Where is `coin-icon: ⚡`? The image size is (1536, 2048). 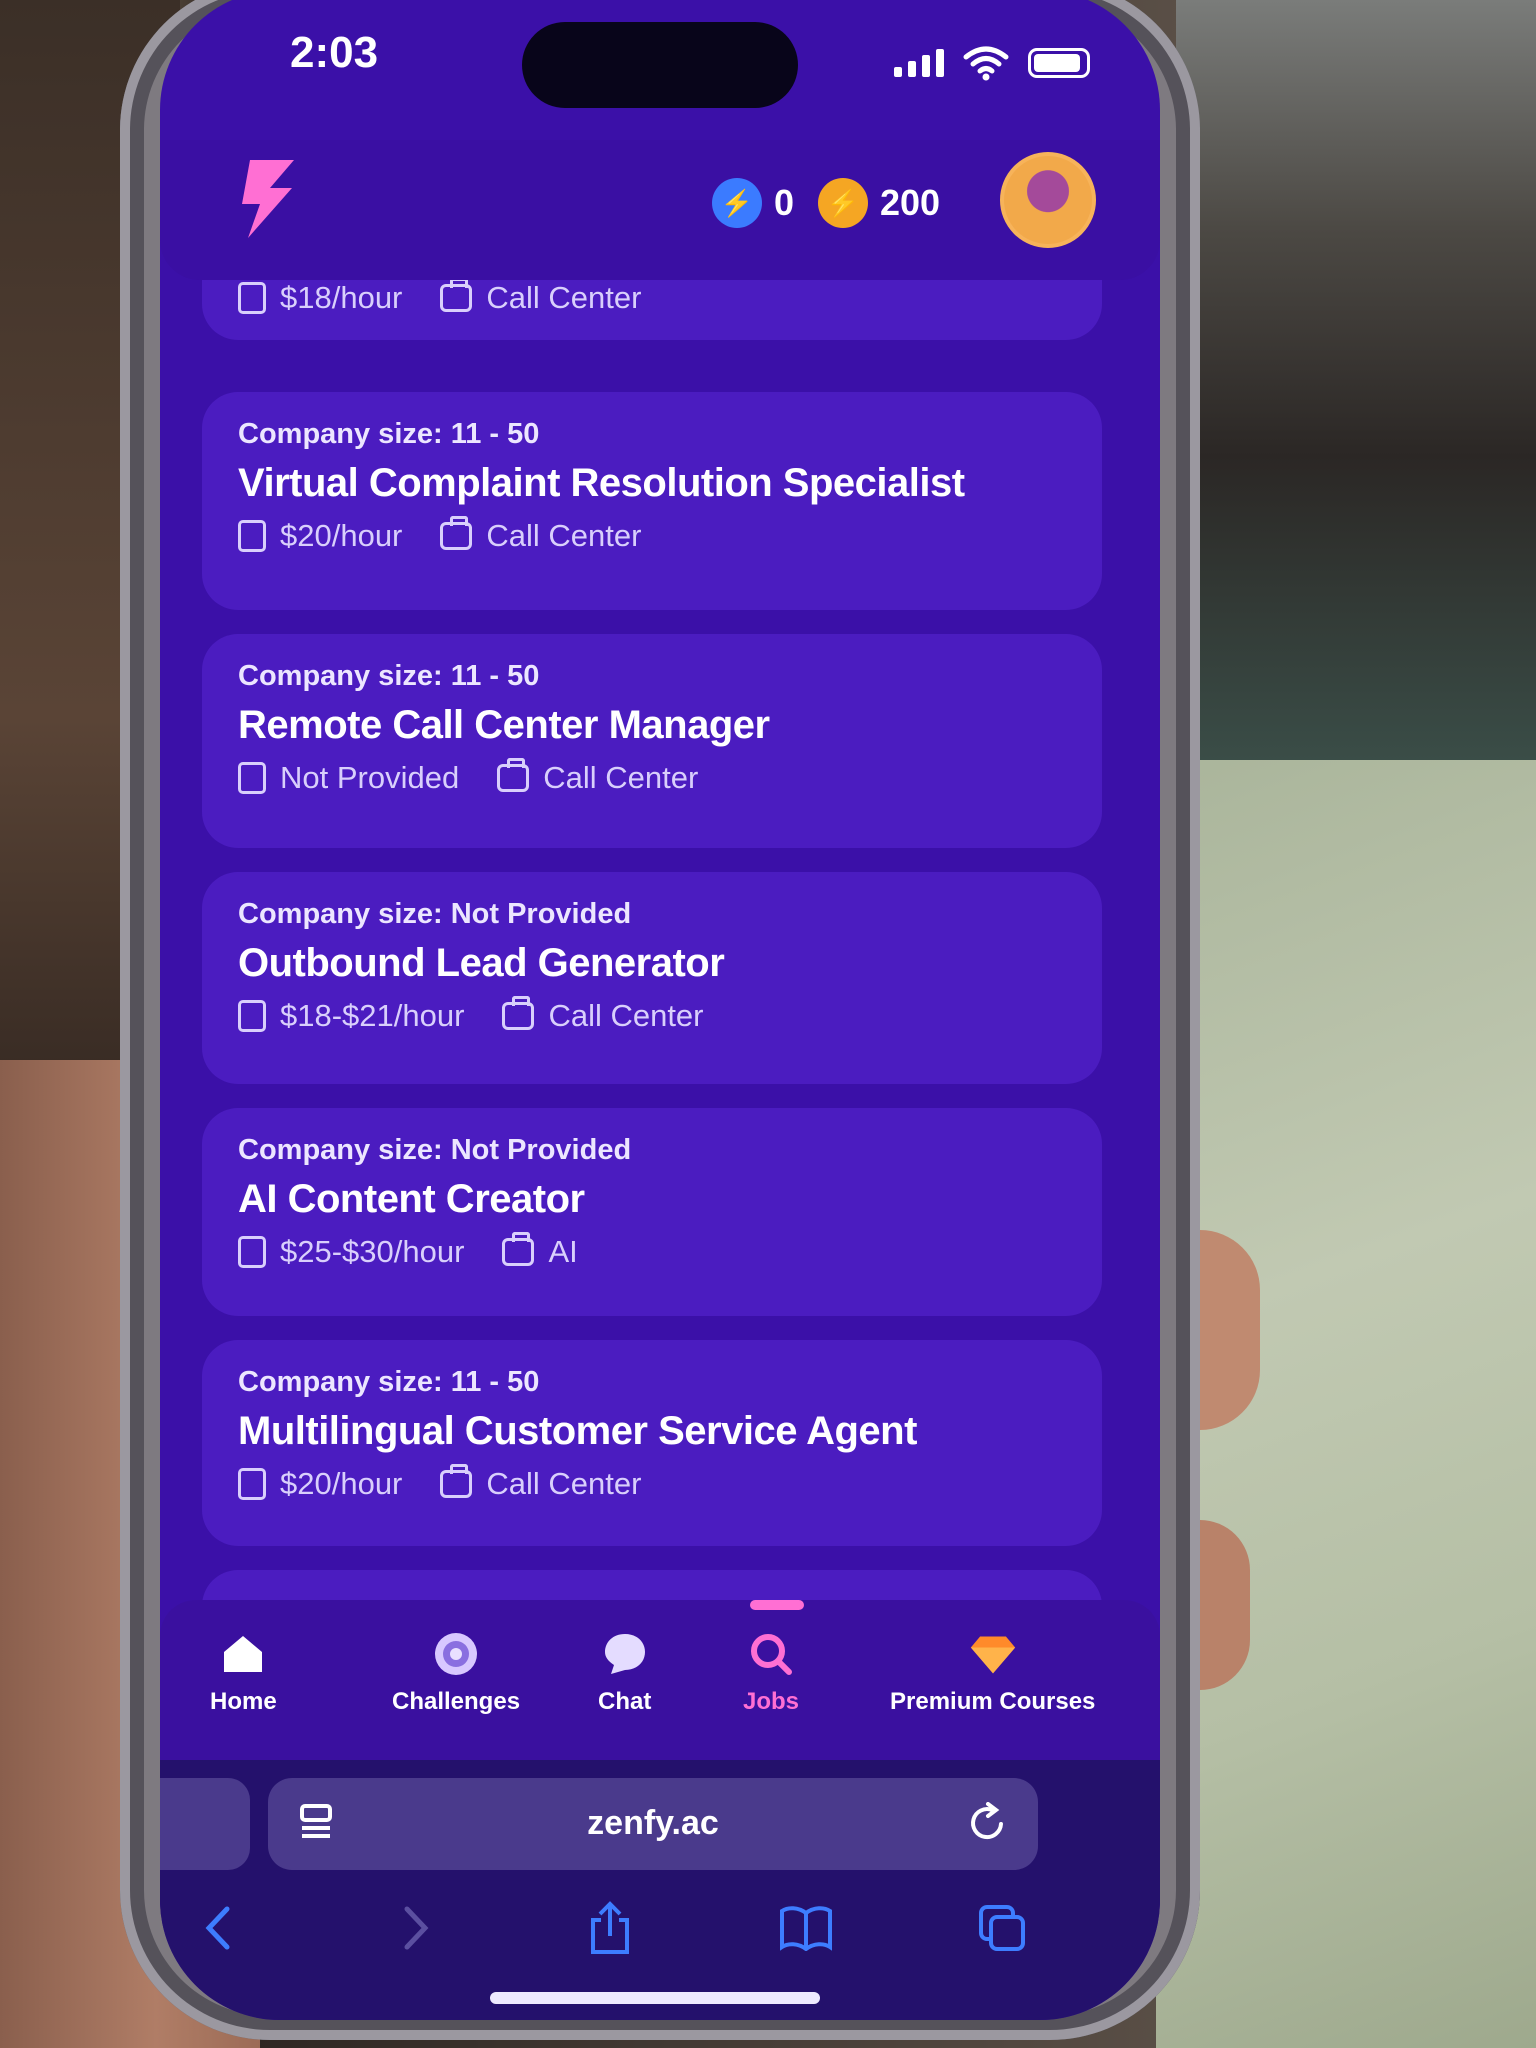
coin-icon: ⚡ is located at coordinates (843, 203).